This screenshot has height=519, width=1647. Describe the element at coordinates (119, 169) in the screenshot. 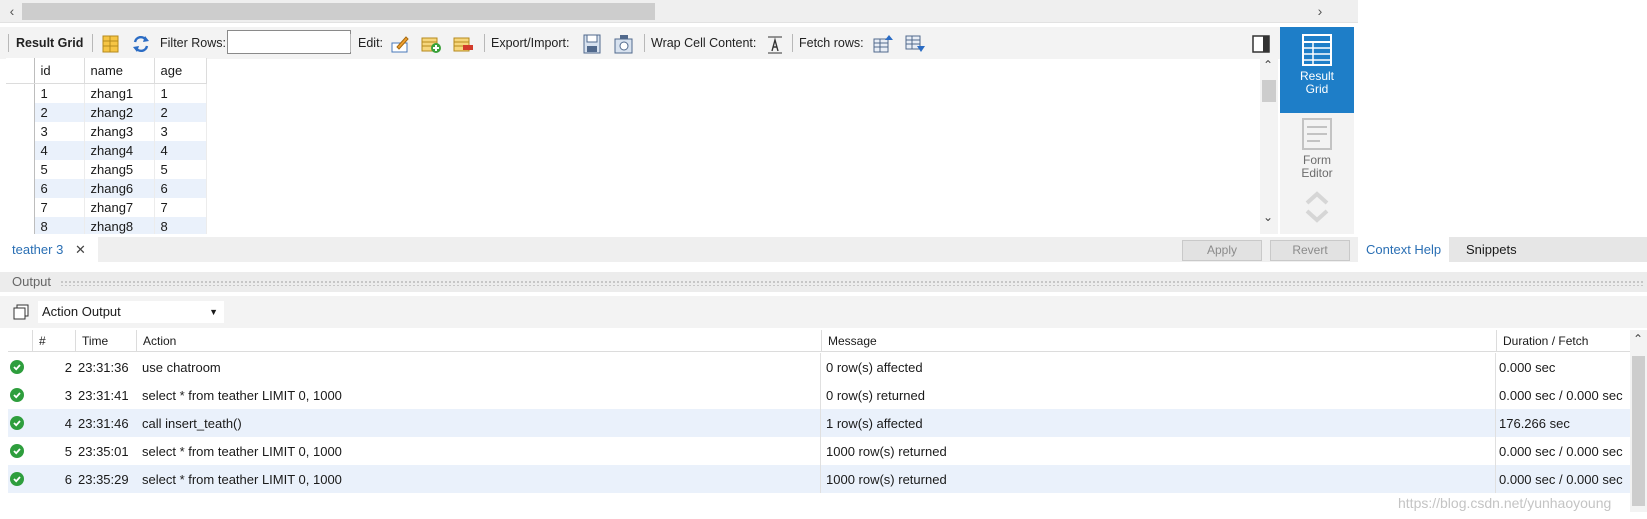

I see `cell-name: zhang5` at that location.